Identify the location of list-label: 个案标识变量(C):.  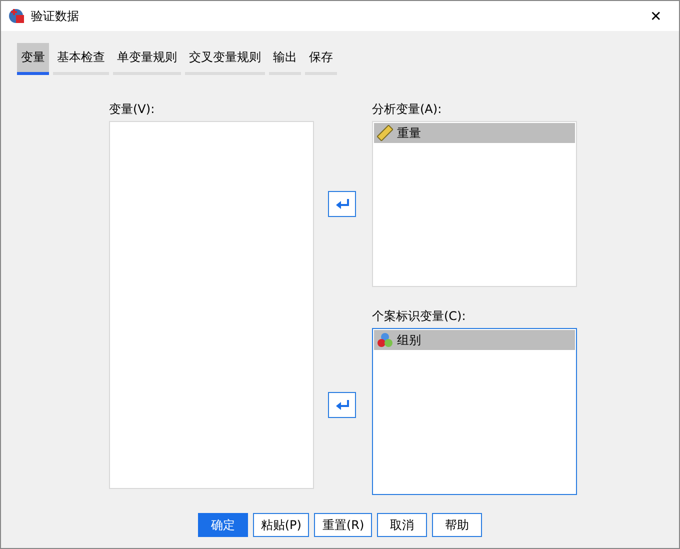
(419, 316).